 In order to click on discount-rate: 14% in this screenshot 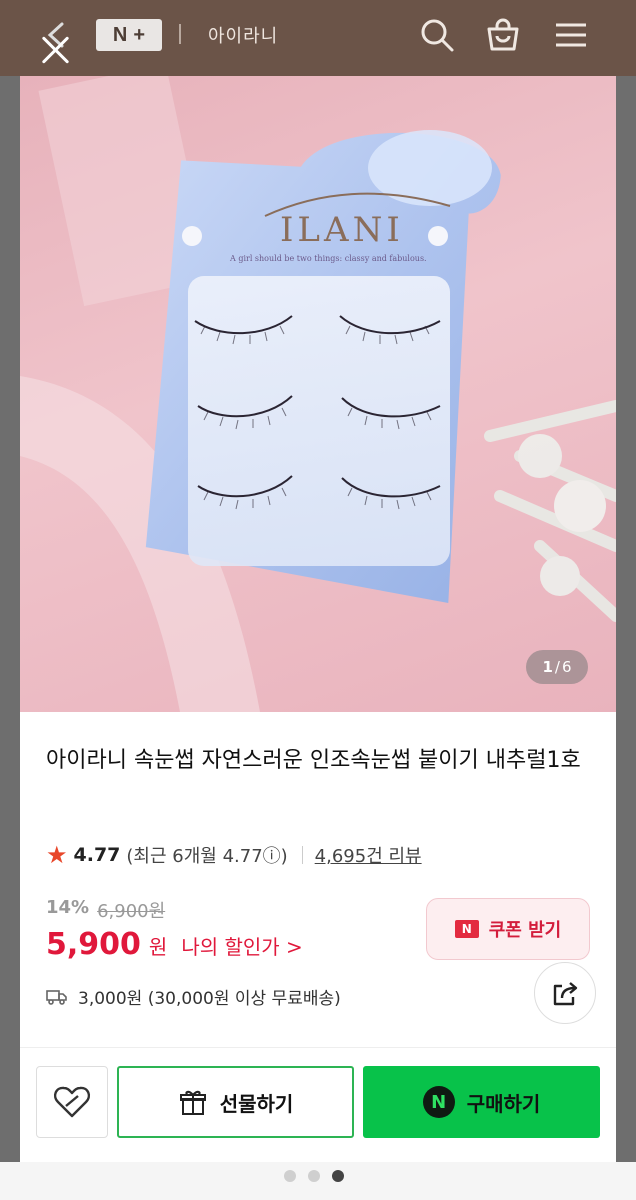, I will do `click(68, 907)`.